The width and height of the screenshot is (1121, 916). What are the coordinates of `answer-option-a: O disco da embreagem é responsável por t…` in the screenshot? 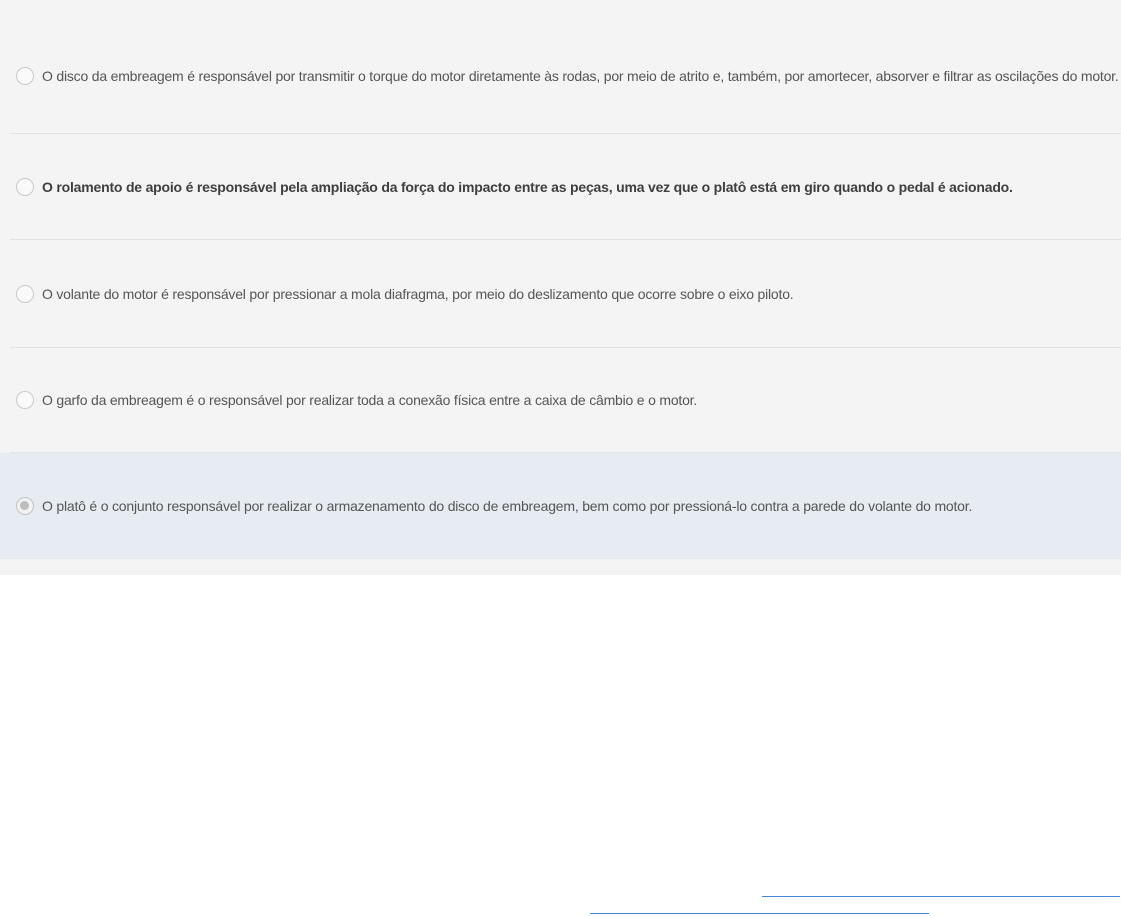 It's located at (560, 75).